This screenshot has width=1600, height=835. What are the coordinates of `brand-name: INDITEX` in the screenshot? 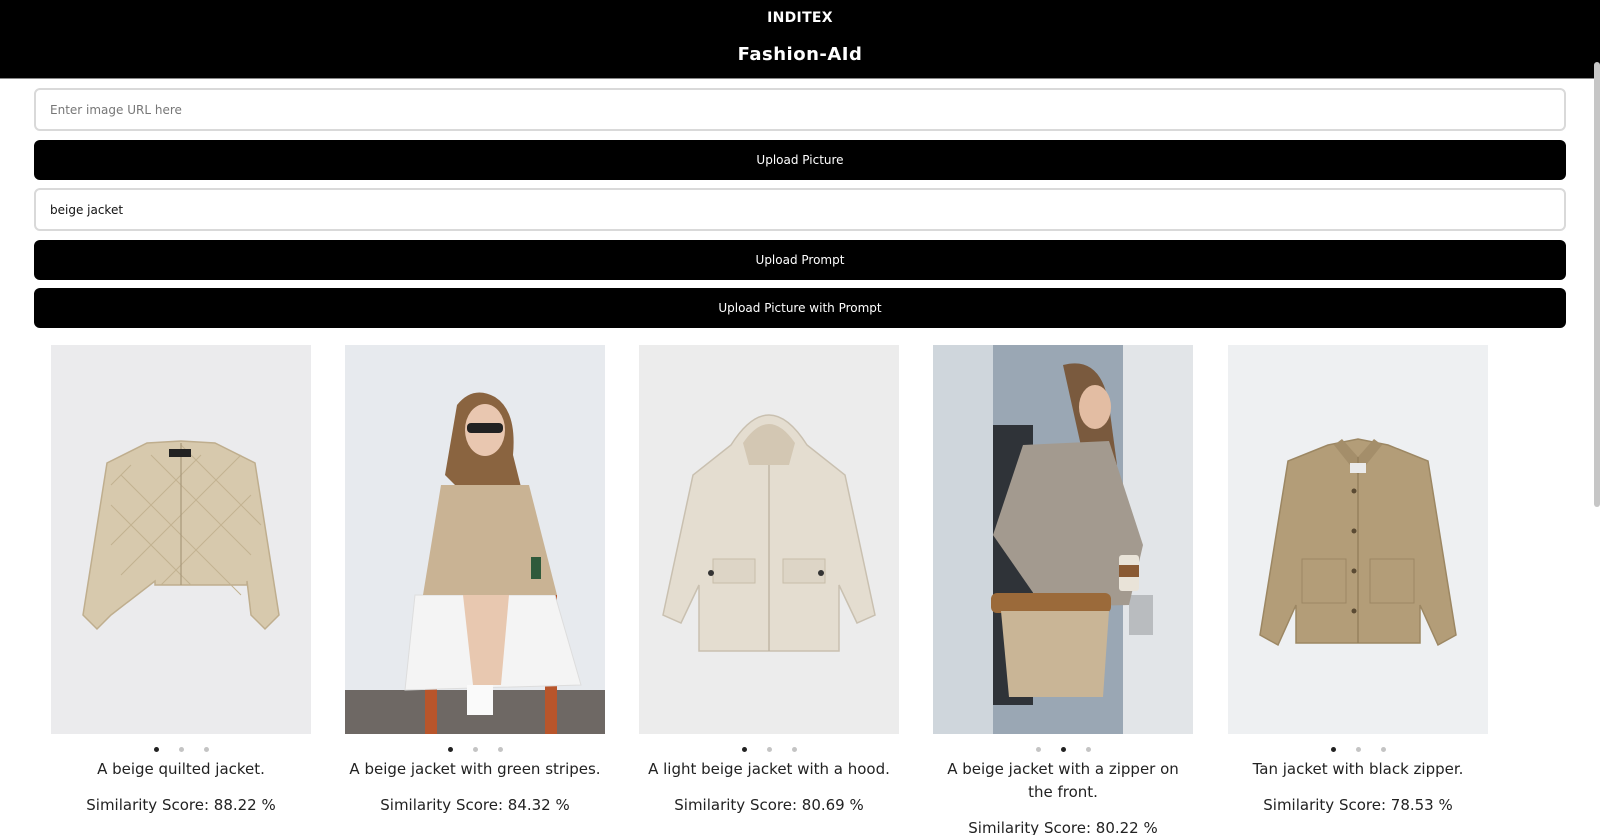 It's located at (800, 18).